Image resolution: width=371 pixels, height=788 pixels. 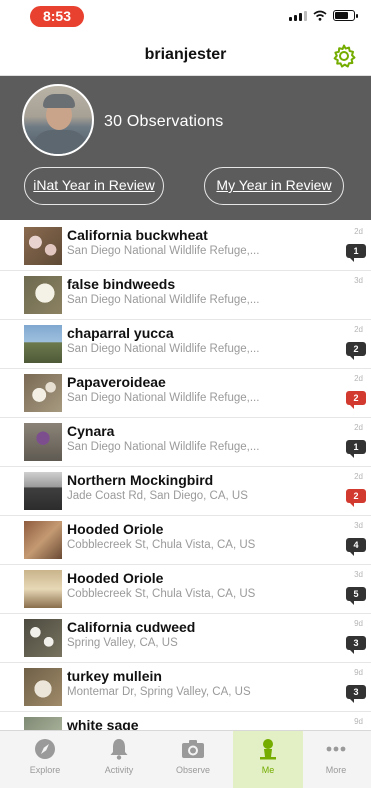 What do you see at coordinates (344, 56) in the screenshot?
I see `gear-icon` at bounding box center [344, 56].